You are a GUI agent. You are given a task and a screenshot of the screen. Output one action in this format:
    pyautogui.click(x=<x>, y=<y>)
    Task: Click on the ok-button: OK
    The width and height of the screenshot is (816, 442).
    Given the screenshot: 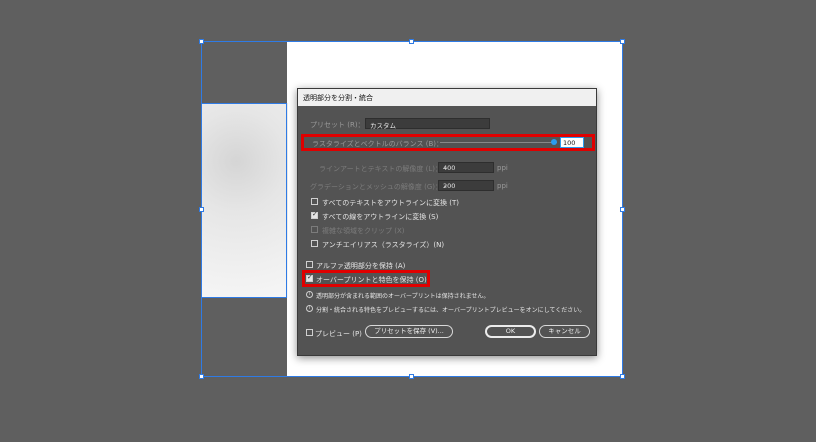 What is the action you would take?
    pyautogui.click(x=510, y=331)
    